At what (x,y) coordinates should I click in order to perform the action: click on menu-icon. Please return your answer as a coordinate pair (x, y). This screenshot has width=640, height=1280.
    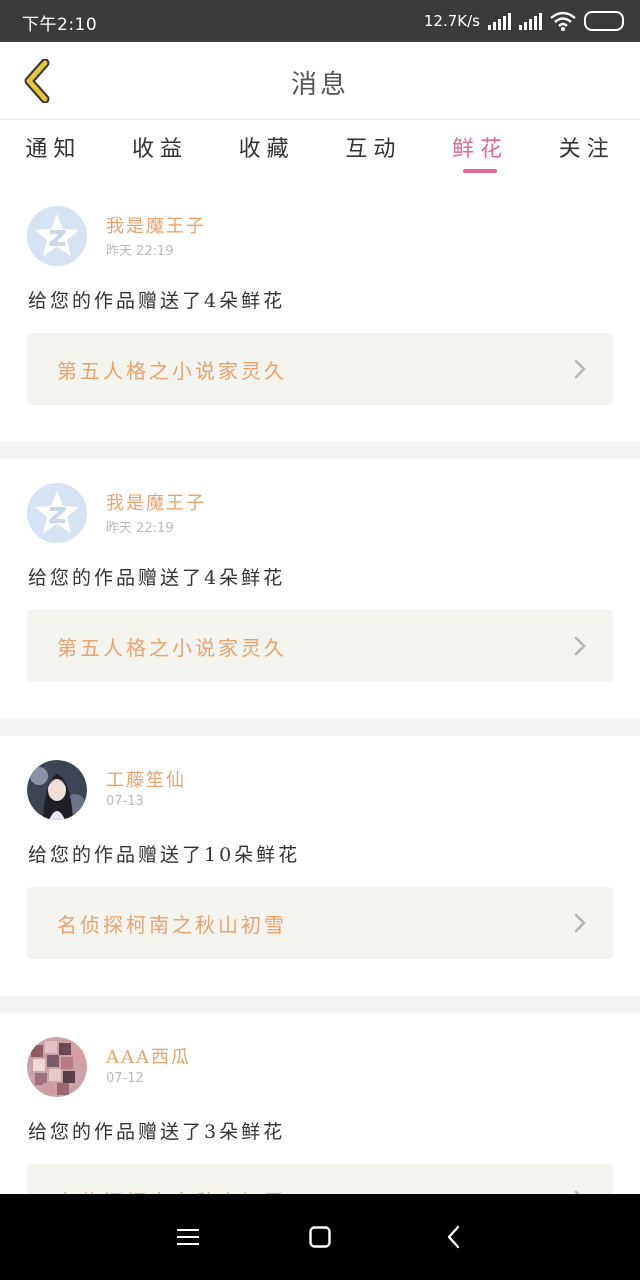
    Looking at the image, I should click on (188, 1237).